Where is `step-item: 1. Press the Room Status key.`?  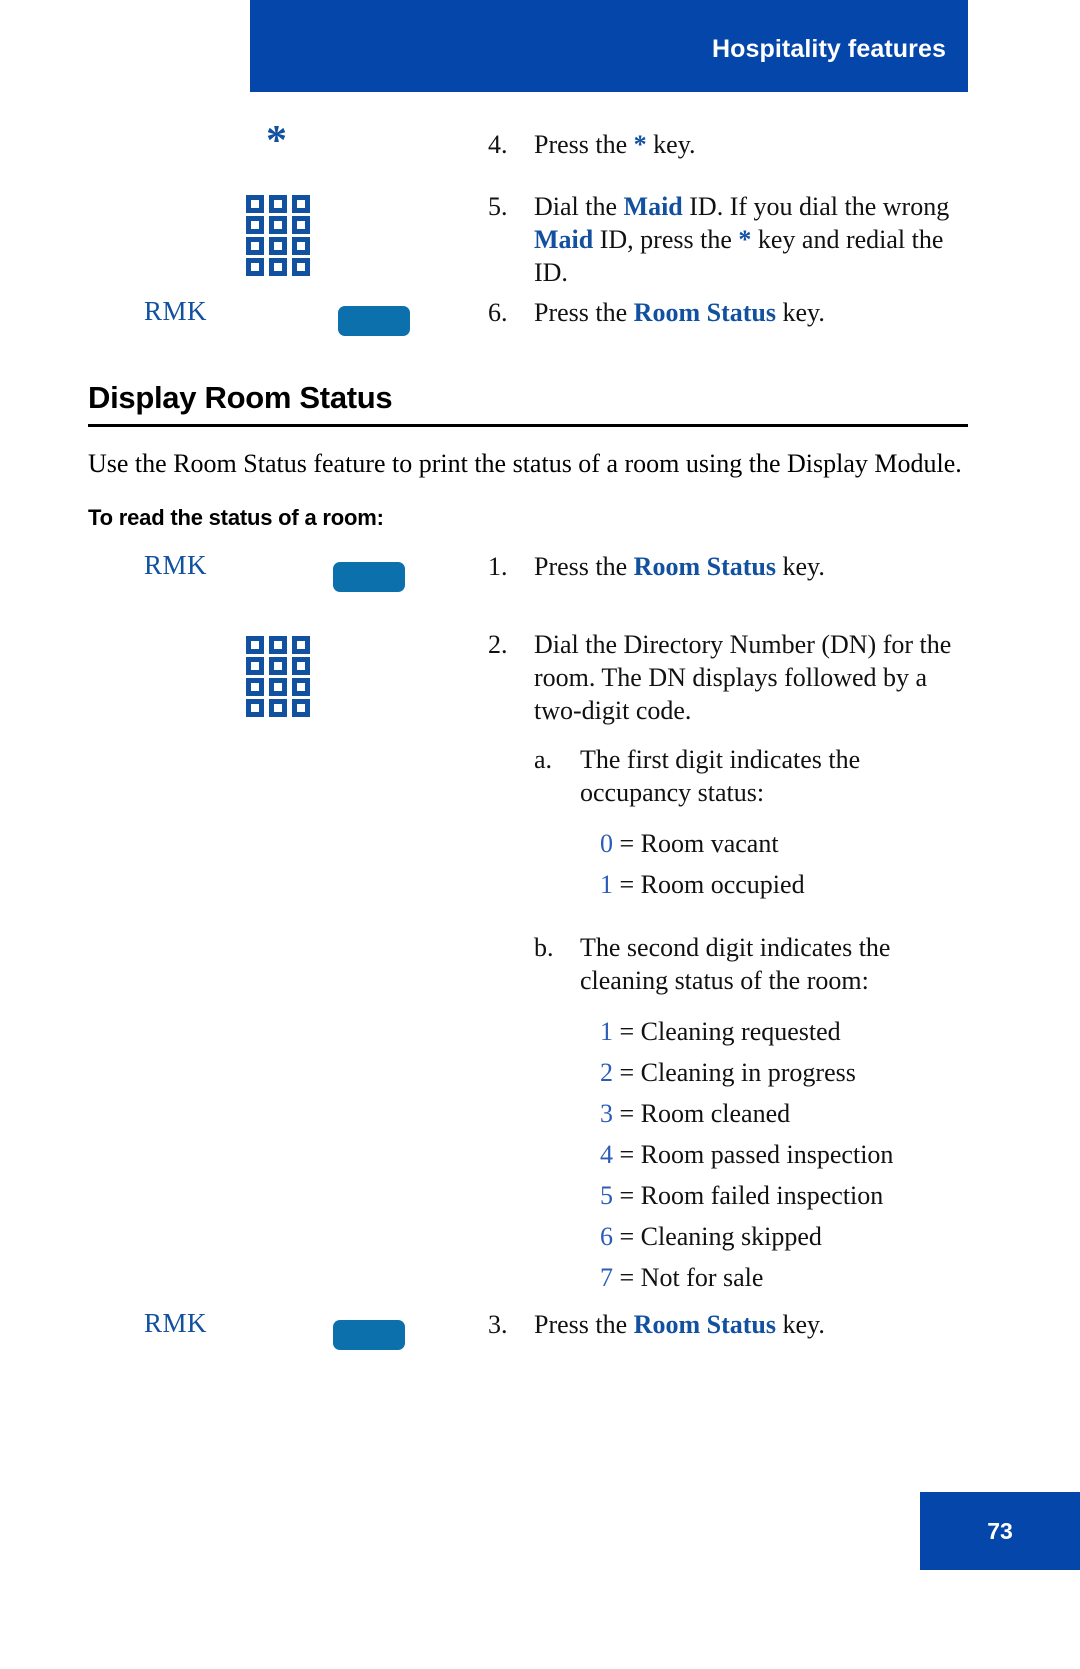
step-item: 1. Press the Room Status key. is located at coordinates (728, 566).